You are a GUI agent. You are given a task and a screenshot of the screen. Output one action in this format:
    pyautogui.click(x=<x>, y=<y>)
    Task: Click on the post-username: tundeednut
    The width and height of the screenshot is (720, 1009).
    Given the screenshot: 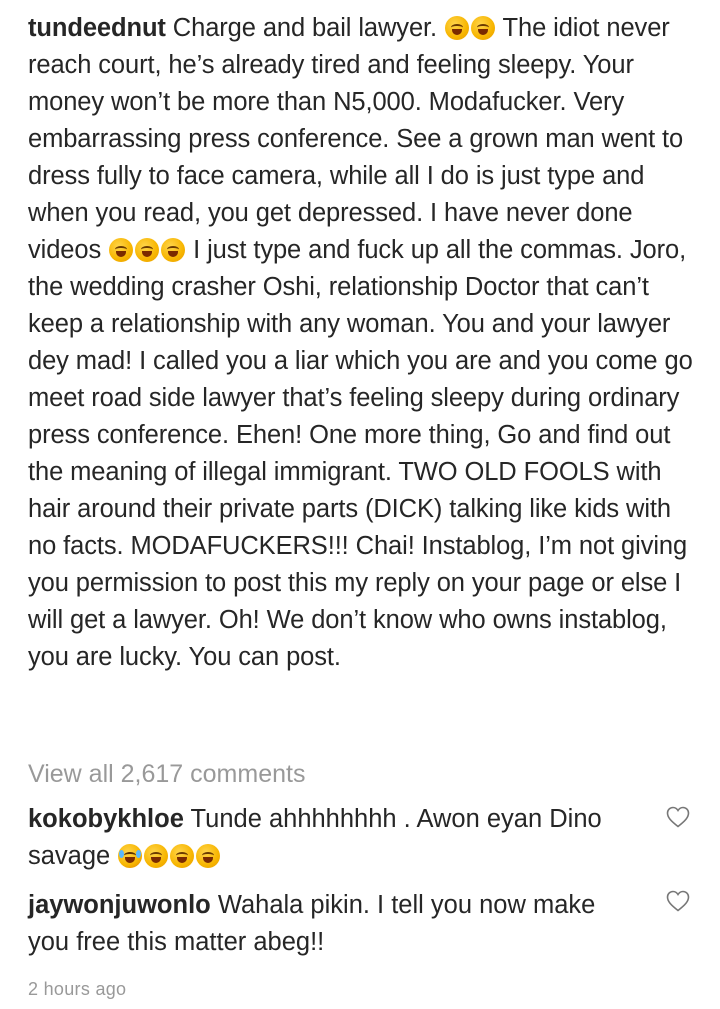 What is the action you would take?
    pyautogui.click(x=97, y=28)
    